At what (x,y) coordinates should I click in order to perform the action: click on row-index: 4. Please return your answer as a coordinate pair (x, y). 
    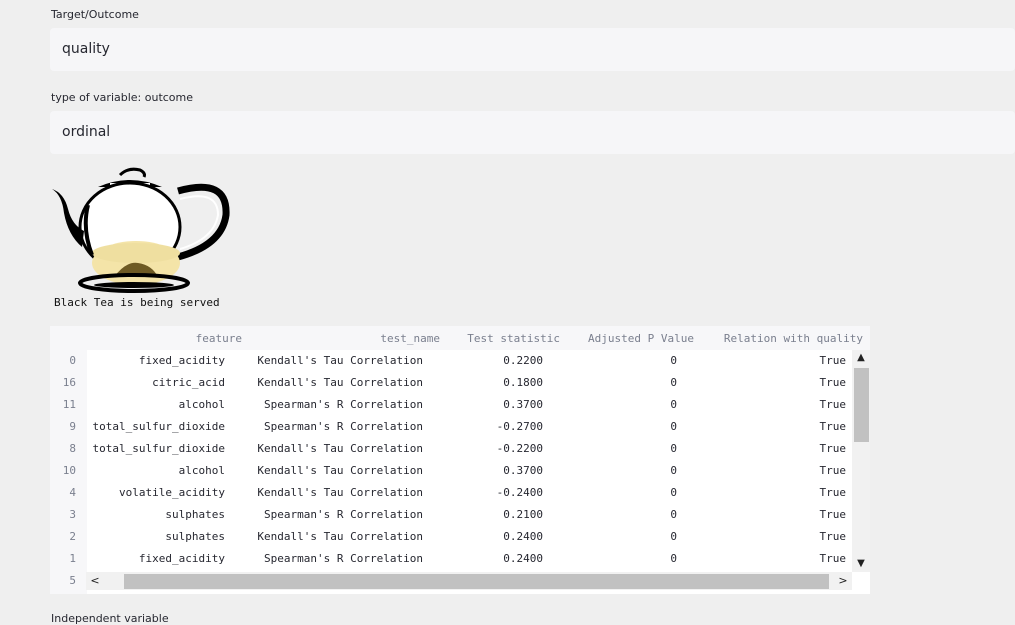
    Looking at the image, I should click on (72, 492).